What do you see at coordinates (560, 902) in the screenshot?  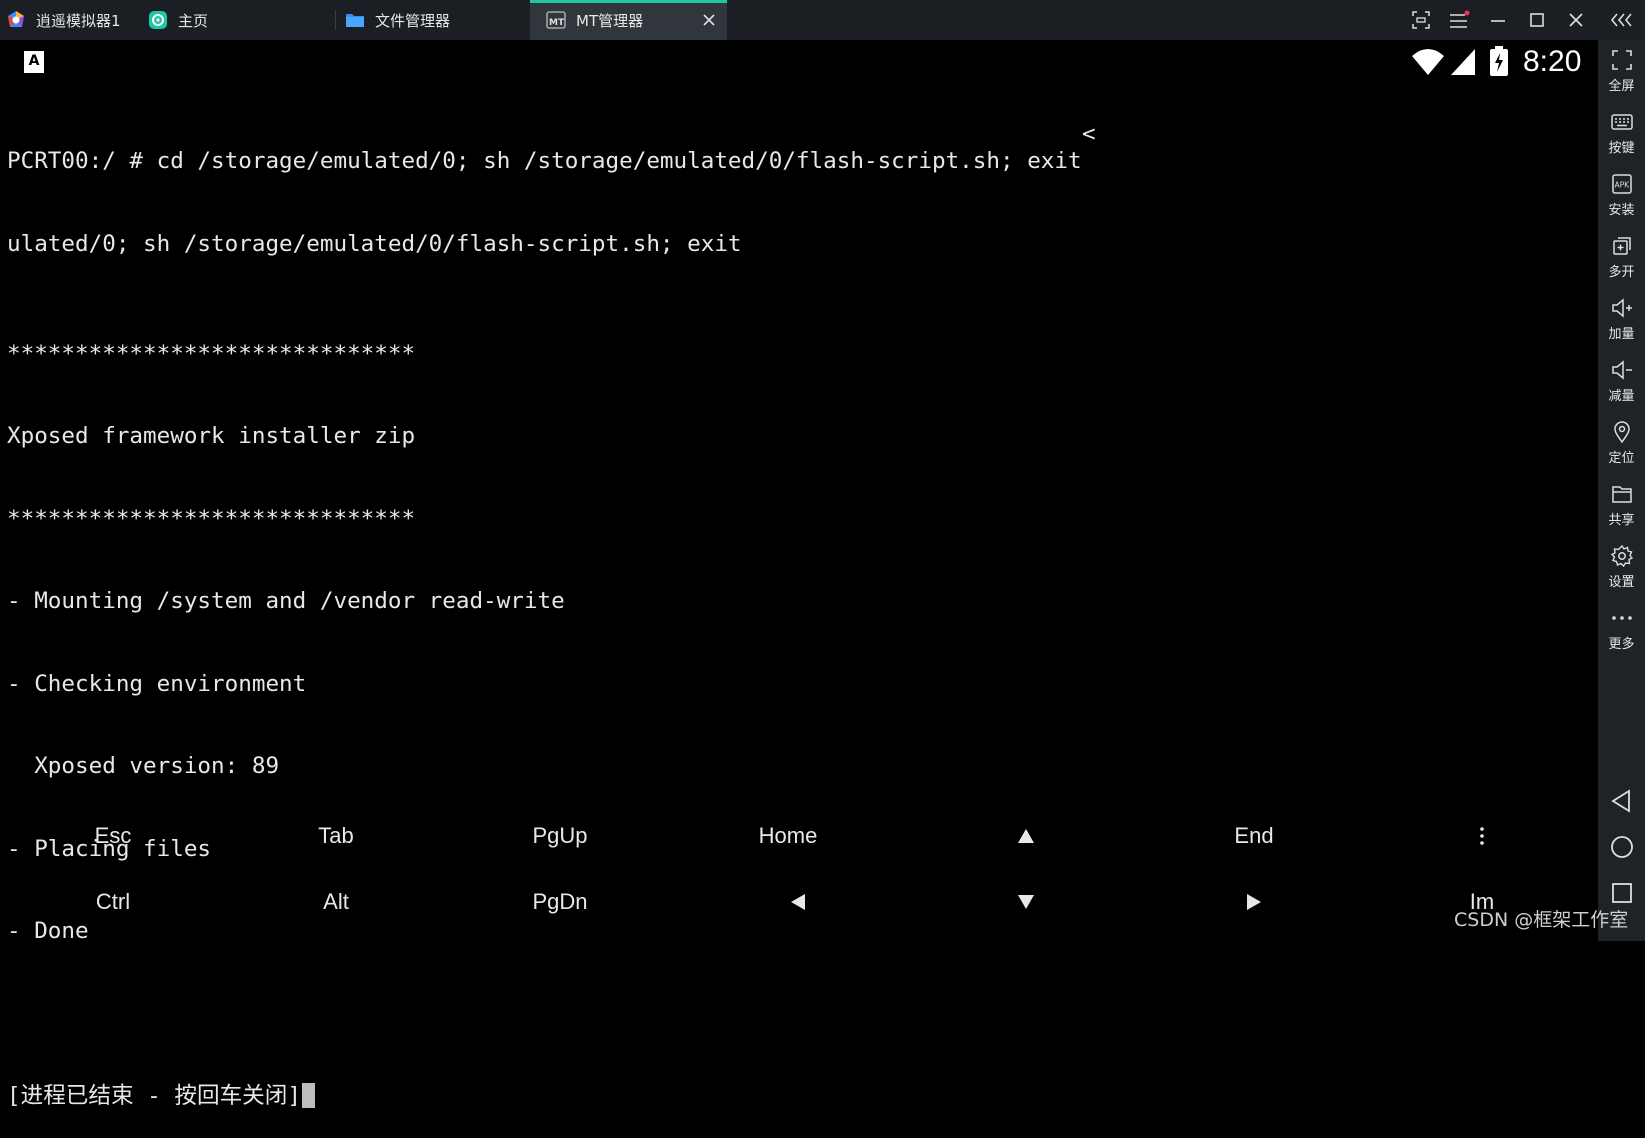 I see `pgdn-key: PgDn` at bounding box center [560, 902].